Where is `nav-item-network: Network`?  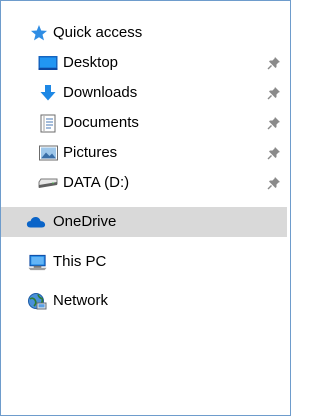
nav-item-network: Network is located at coordinates (144, 301).